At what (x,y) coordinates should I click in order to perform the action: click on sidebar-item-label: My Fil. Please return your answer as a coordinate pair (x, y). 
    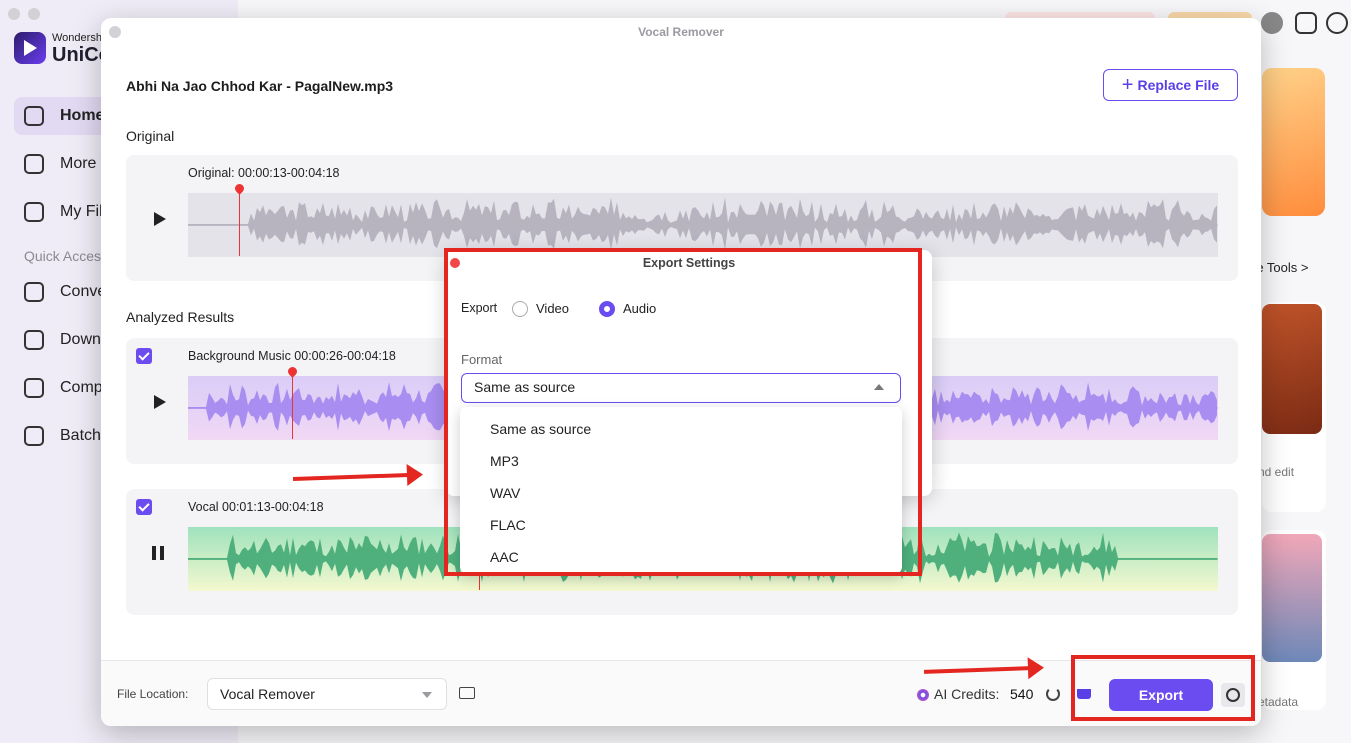
    Looking at the image, I should click on (81, 211).